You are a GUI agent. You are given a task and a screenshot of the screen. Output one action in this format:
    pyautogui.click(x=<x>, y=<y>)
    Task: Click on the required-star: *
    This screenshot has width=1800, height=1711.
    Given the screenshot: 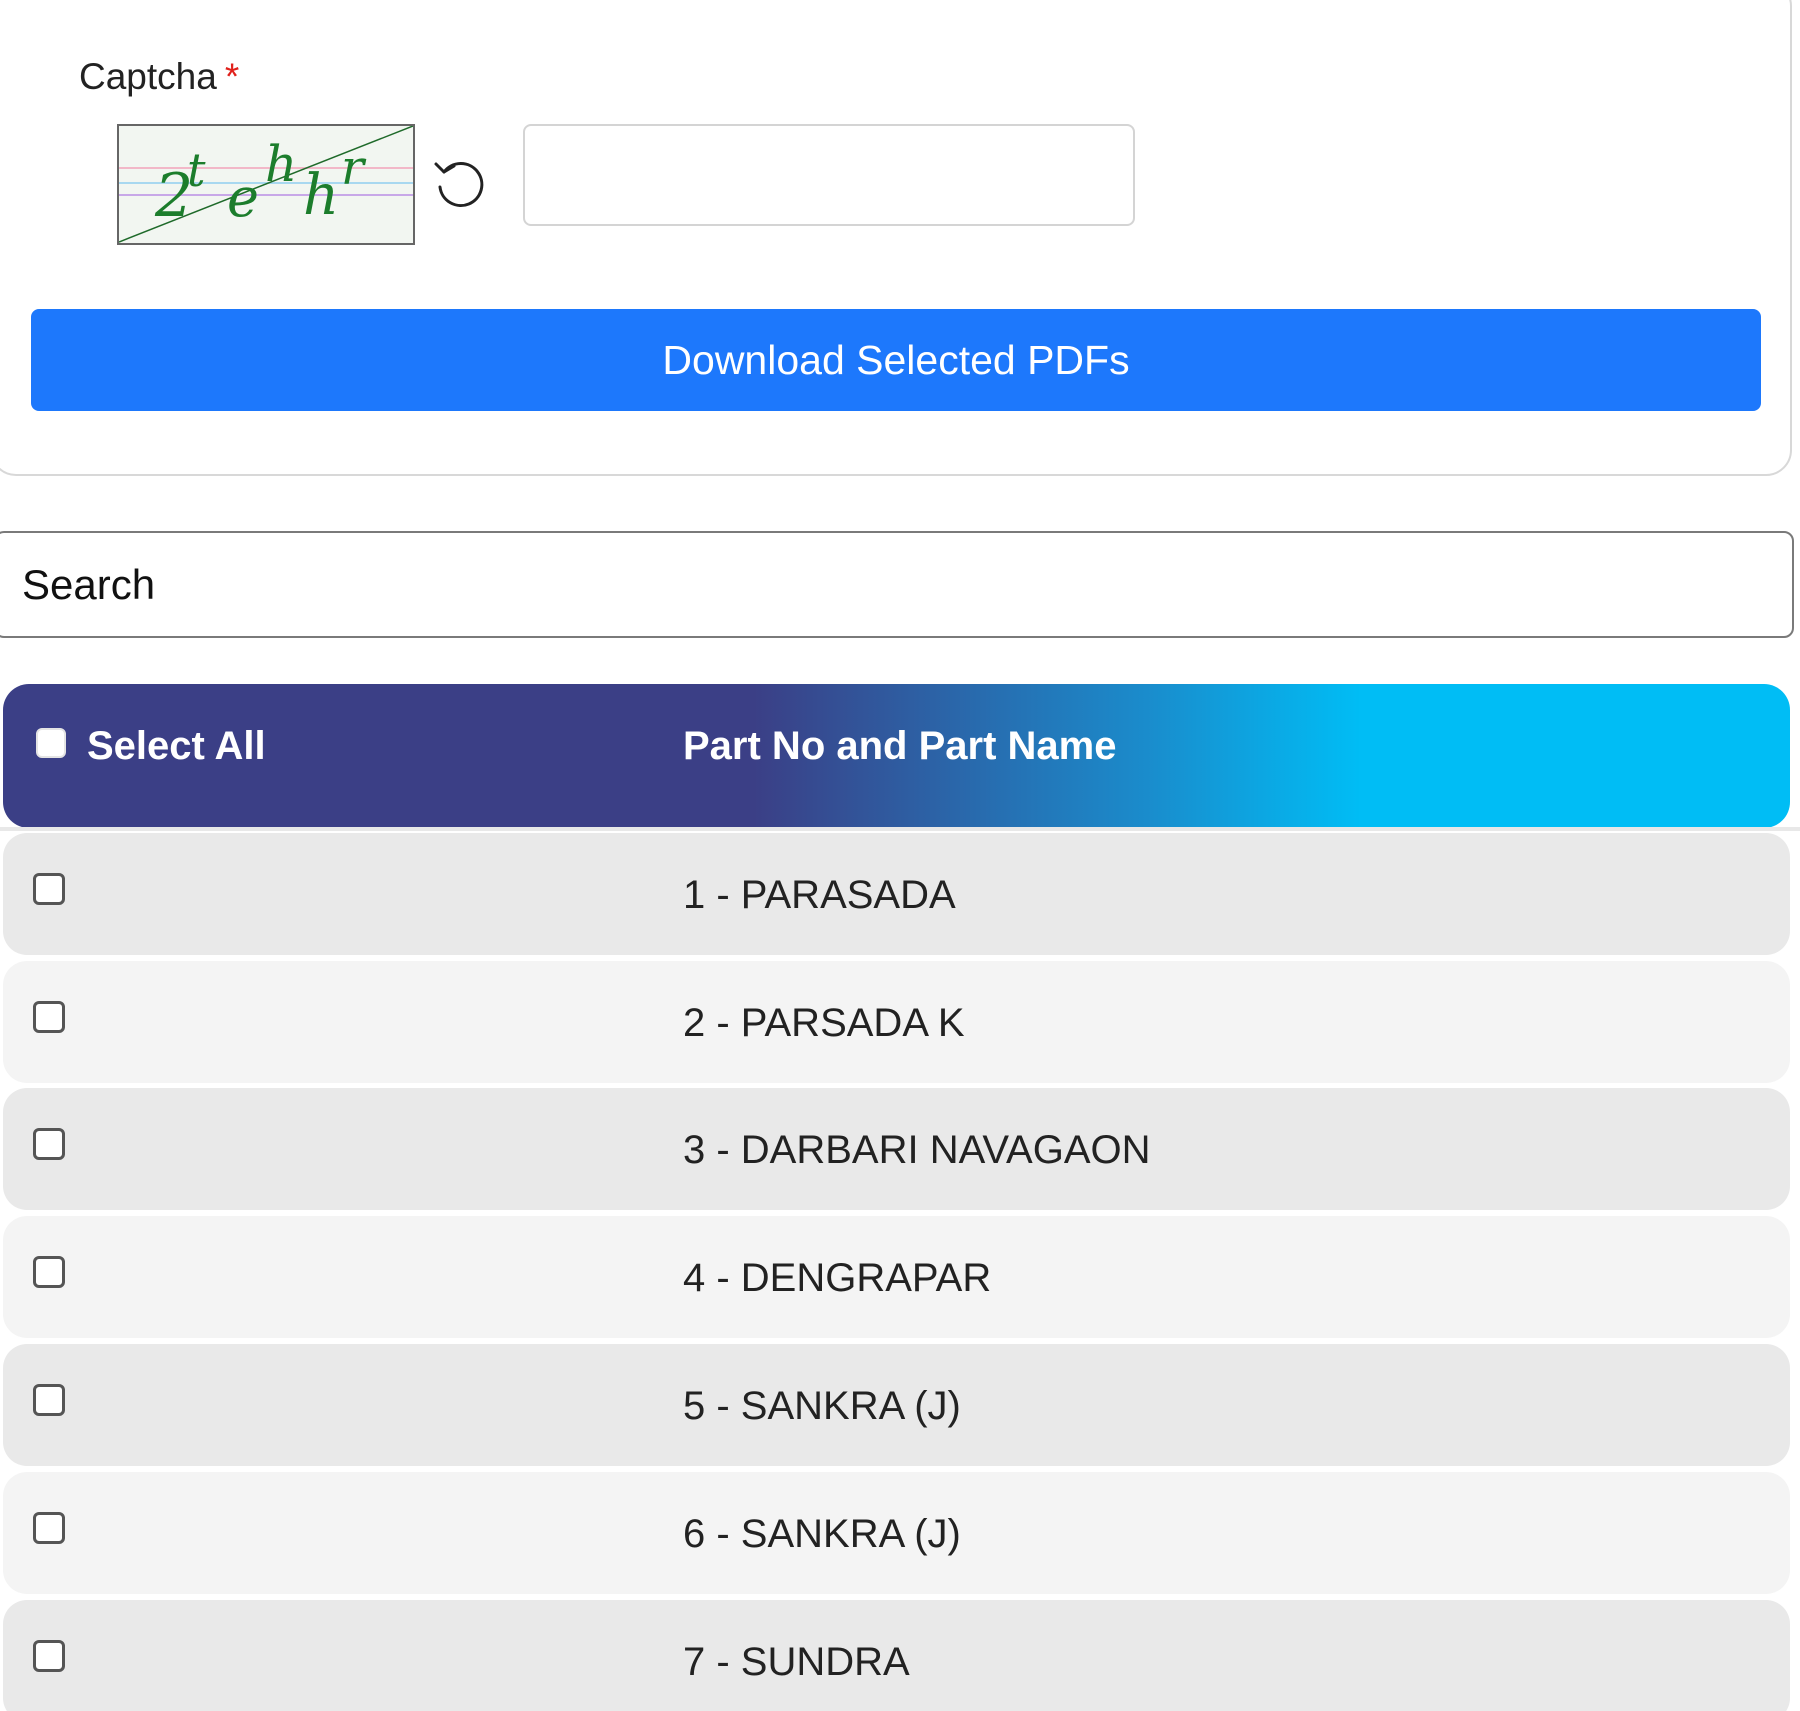 What is the action you would take?
    pyautogui.click(x=232, y=76)
    